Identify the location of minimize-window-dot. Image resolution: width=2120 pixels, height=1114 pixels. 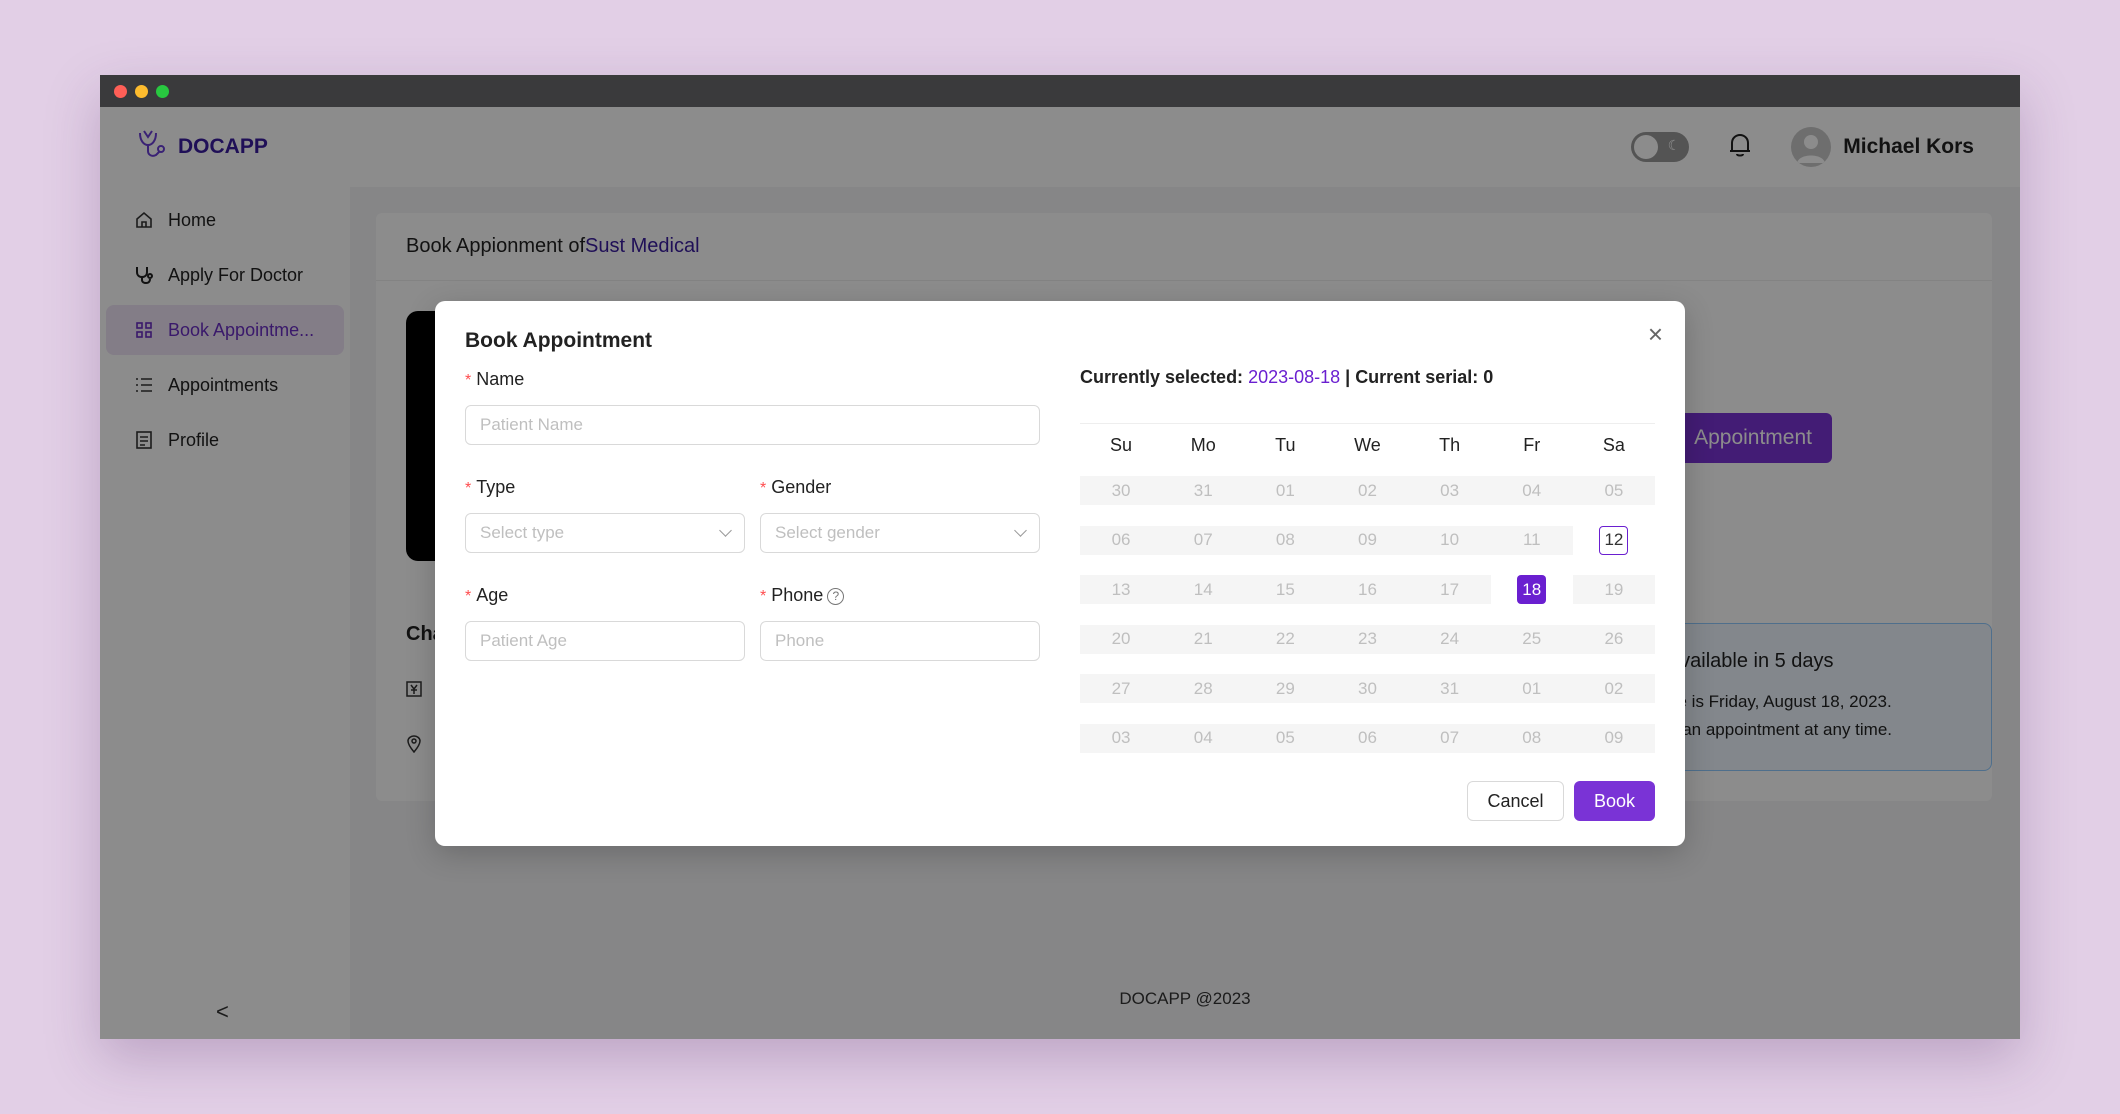
(141, 91).